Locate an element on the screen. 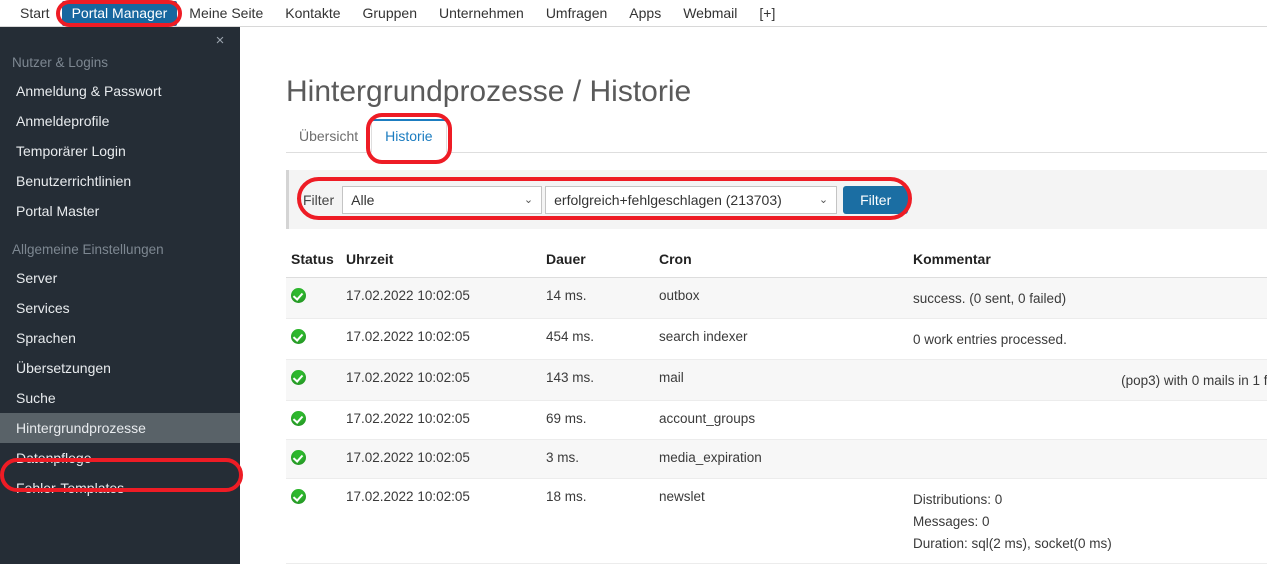 The height and width of the screenshot is (564, 1267). comment-line: Distributions: 0 is located at coordinates (958, 499).